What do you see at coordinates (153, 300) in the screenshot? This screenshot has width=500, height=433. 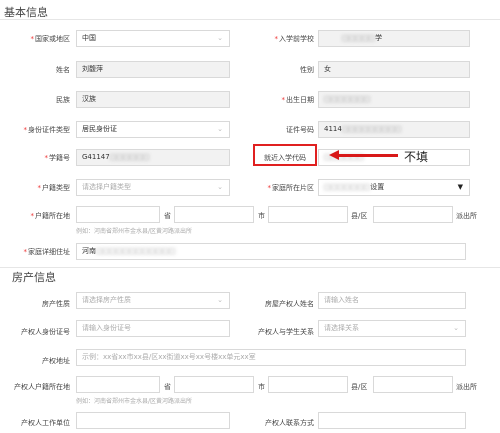 I see `property-nature-select: 请选择房产性质 ⌄` at bounding box center [153, 300].